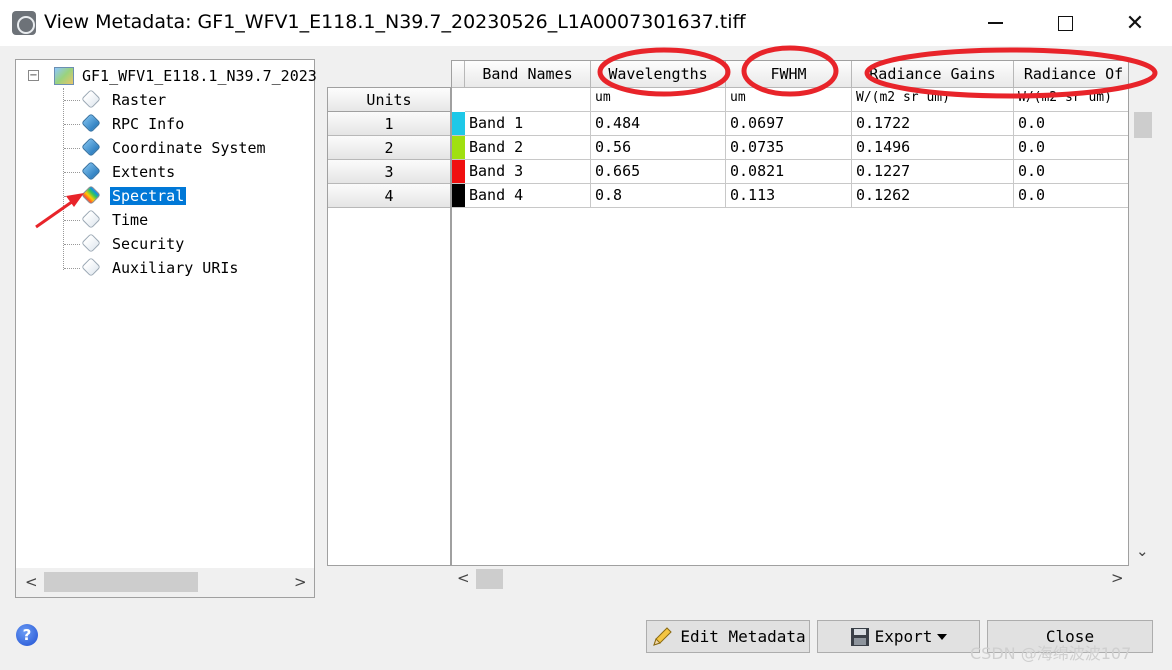 The width and height of the screenshot is (1172, 670). What do you see at coordinates (789, 172) in the screenshot?
I see `table-cell-fwhm: 0.0821` at bounding box center [789, 172].